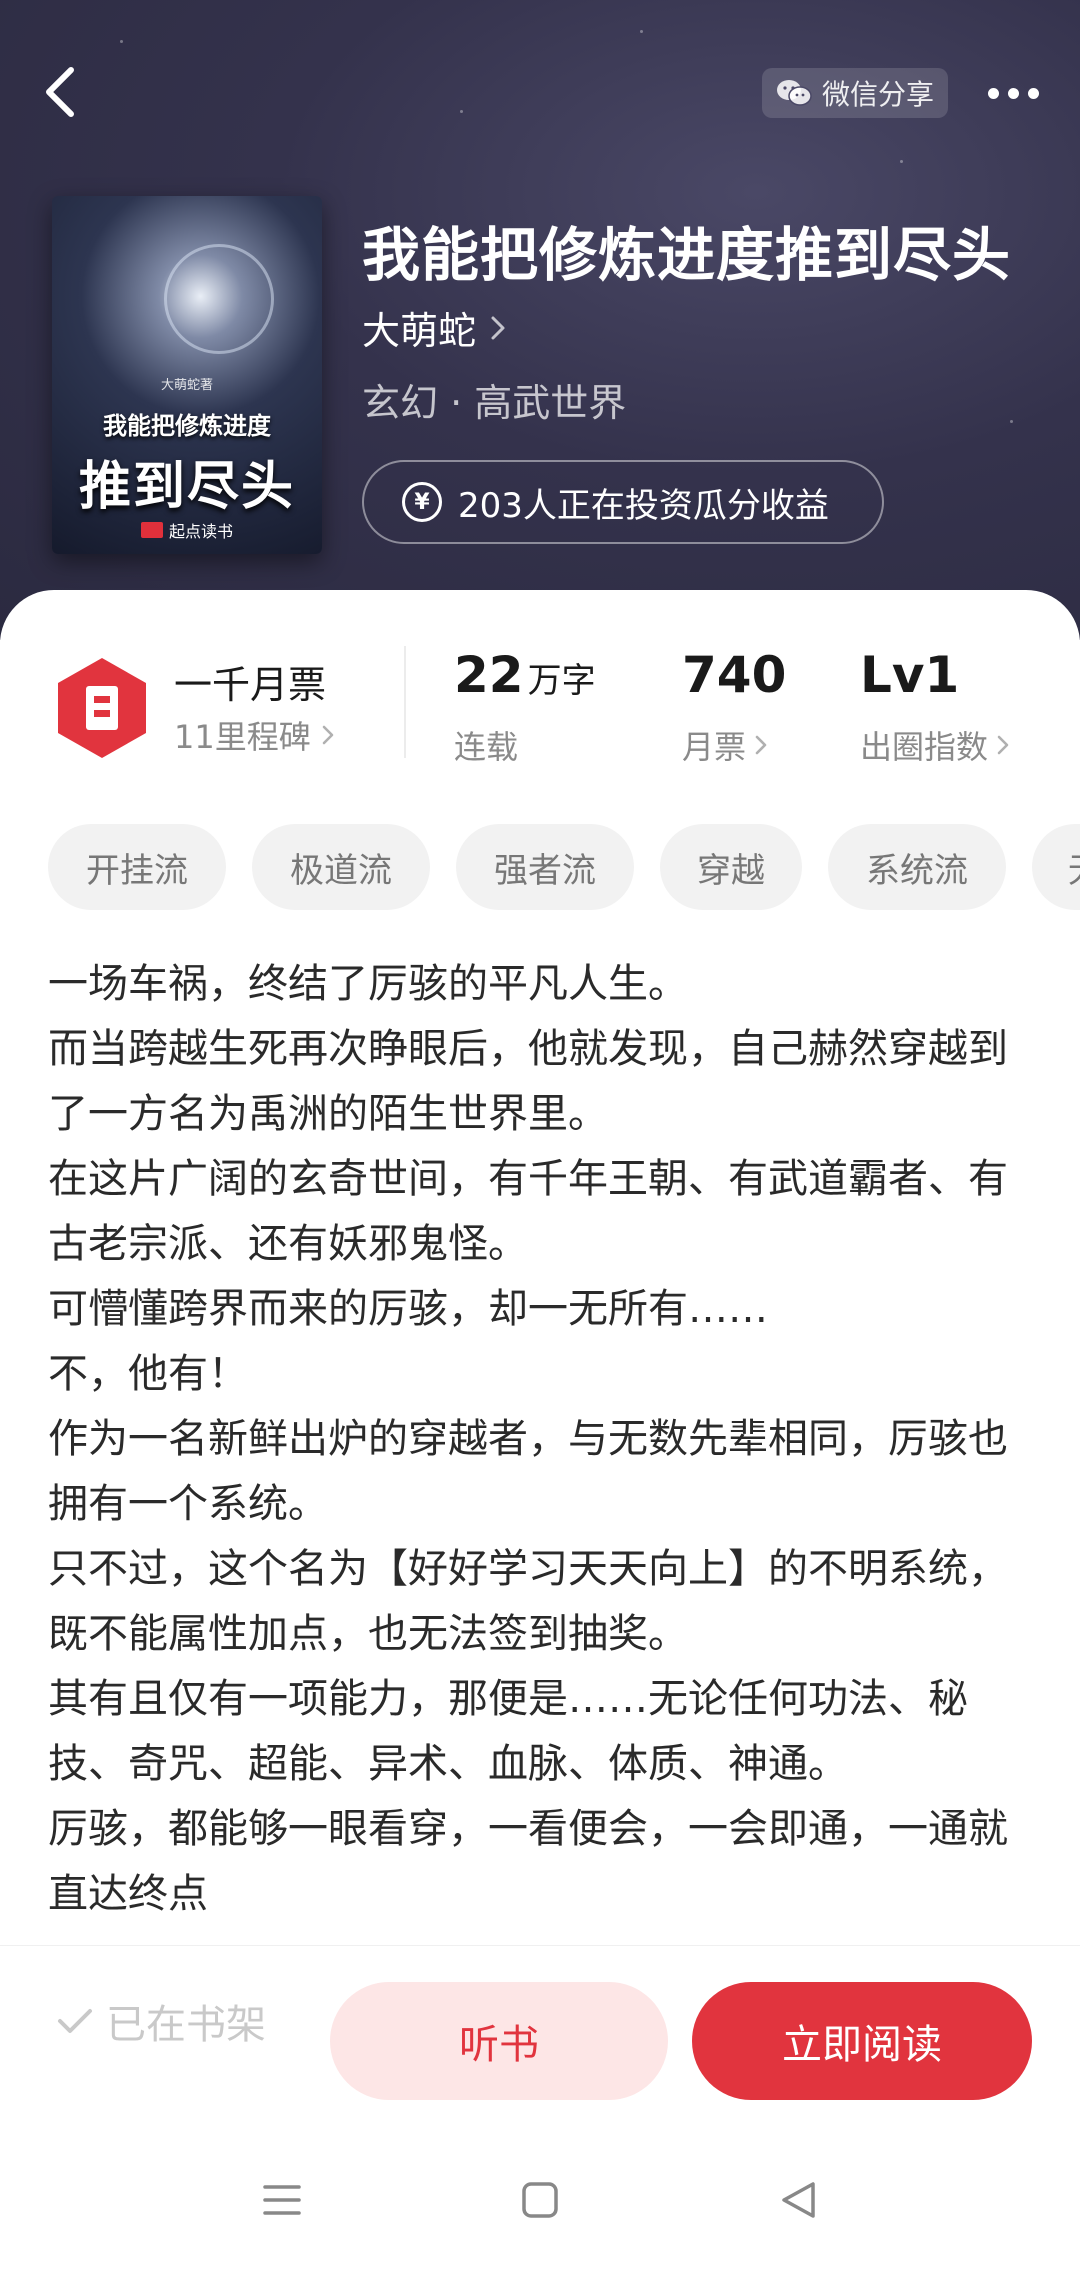  What do you see at coordinates (137, 867) in the screenshot?
I see `tag-chip: 开挂流` at bounding box center [137, 867].